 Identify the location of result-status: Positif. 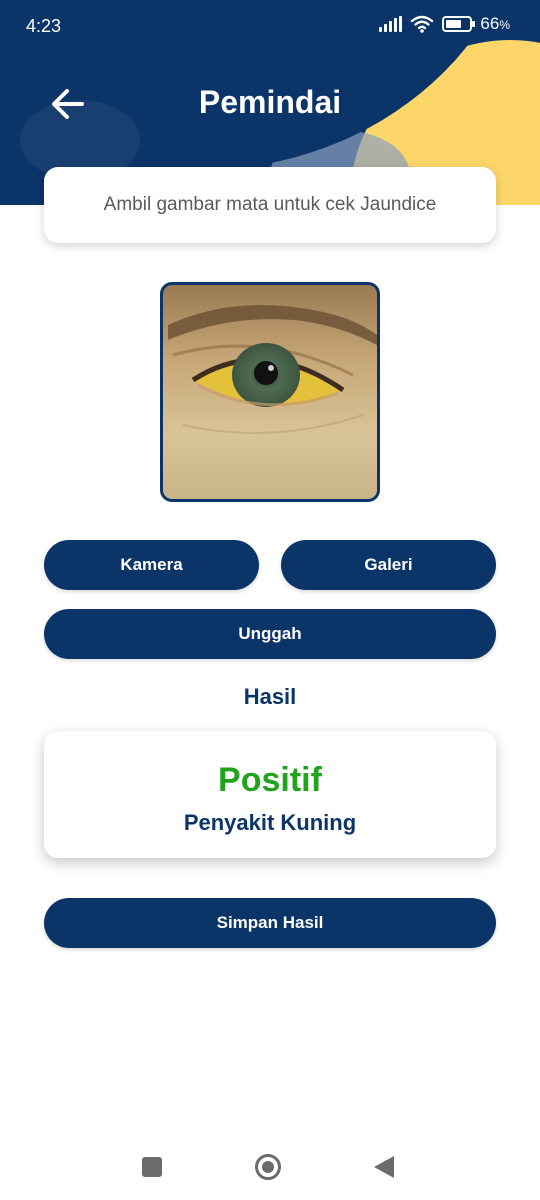
(270, 780).